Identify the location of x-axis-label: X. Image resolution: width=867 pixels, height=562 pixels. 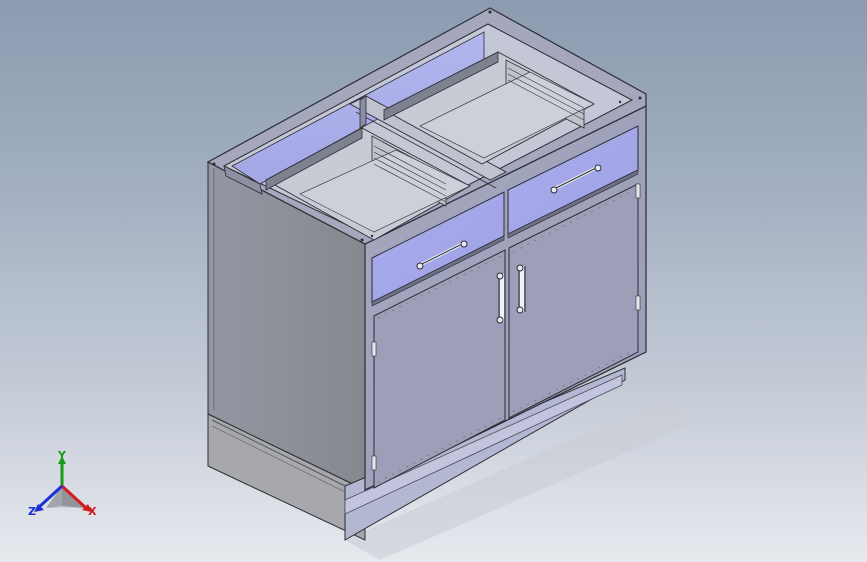
(92, 511).